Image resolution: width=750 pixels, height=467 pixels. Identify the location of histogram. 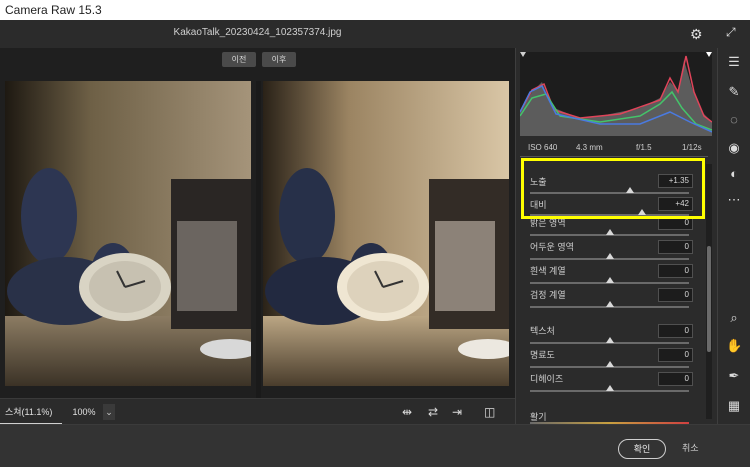
(616, 94).